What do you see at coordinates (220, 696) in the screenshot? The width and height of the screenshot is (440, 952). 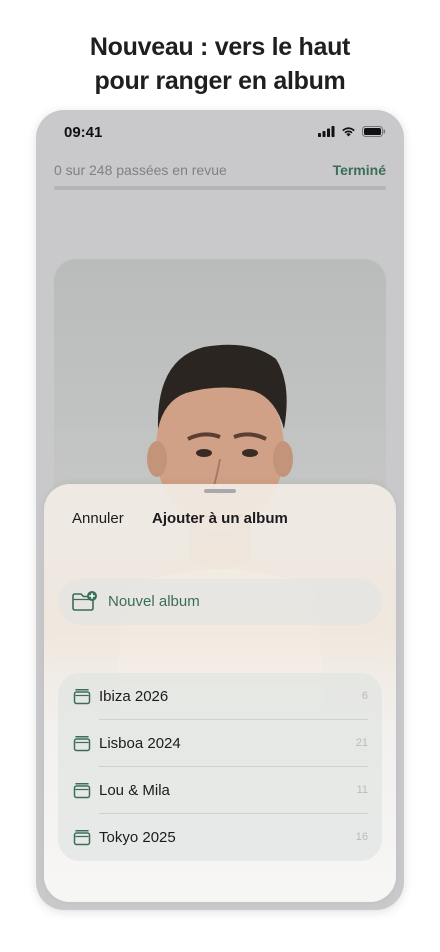 I see `album-row-ibiza-2026: Ibiza 2026 6` at bounding box center [220, 696].